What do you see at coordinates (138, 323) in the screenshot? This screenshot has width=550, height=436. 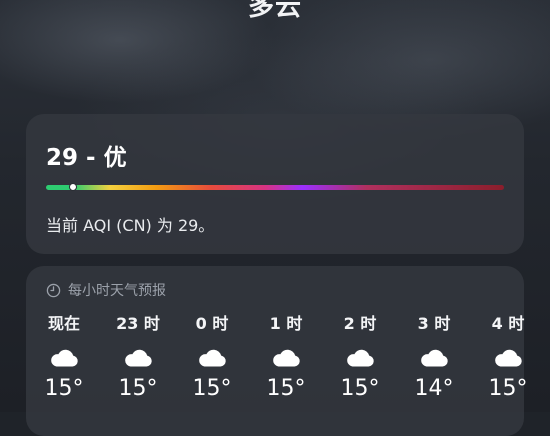 I see `hour-label: 23 时` at bounding box center [138, 323].